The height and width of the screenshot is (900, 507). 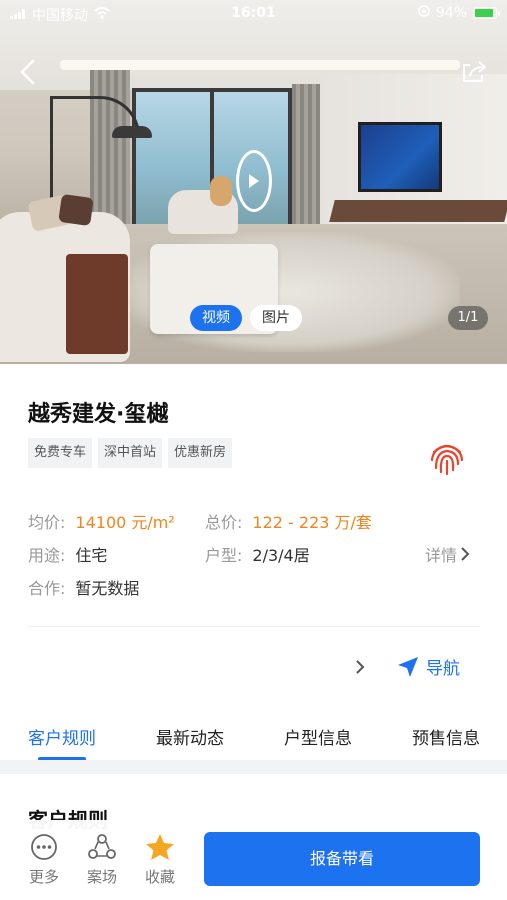 What do you see at coordinates (76, 210) in the screenshot?
I see `scene-pillow` at bounding box center [76, 210].